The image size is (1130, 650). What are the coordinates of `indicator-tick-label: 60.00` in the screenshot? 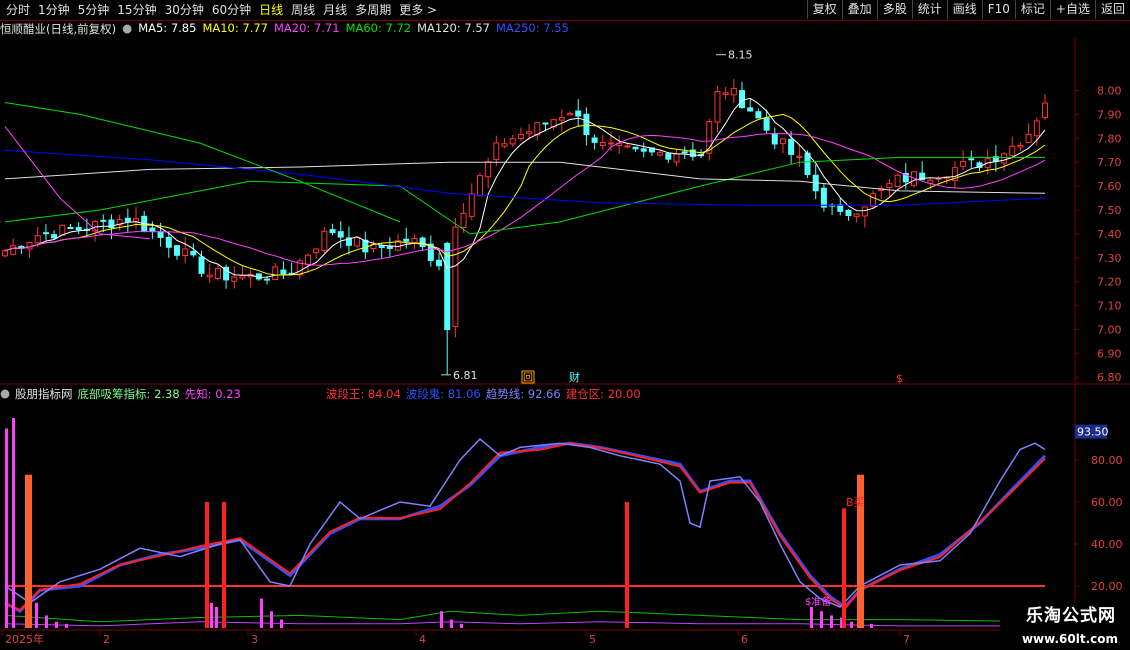 It's located at (1107, 502).